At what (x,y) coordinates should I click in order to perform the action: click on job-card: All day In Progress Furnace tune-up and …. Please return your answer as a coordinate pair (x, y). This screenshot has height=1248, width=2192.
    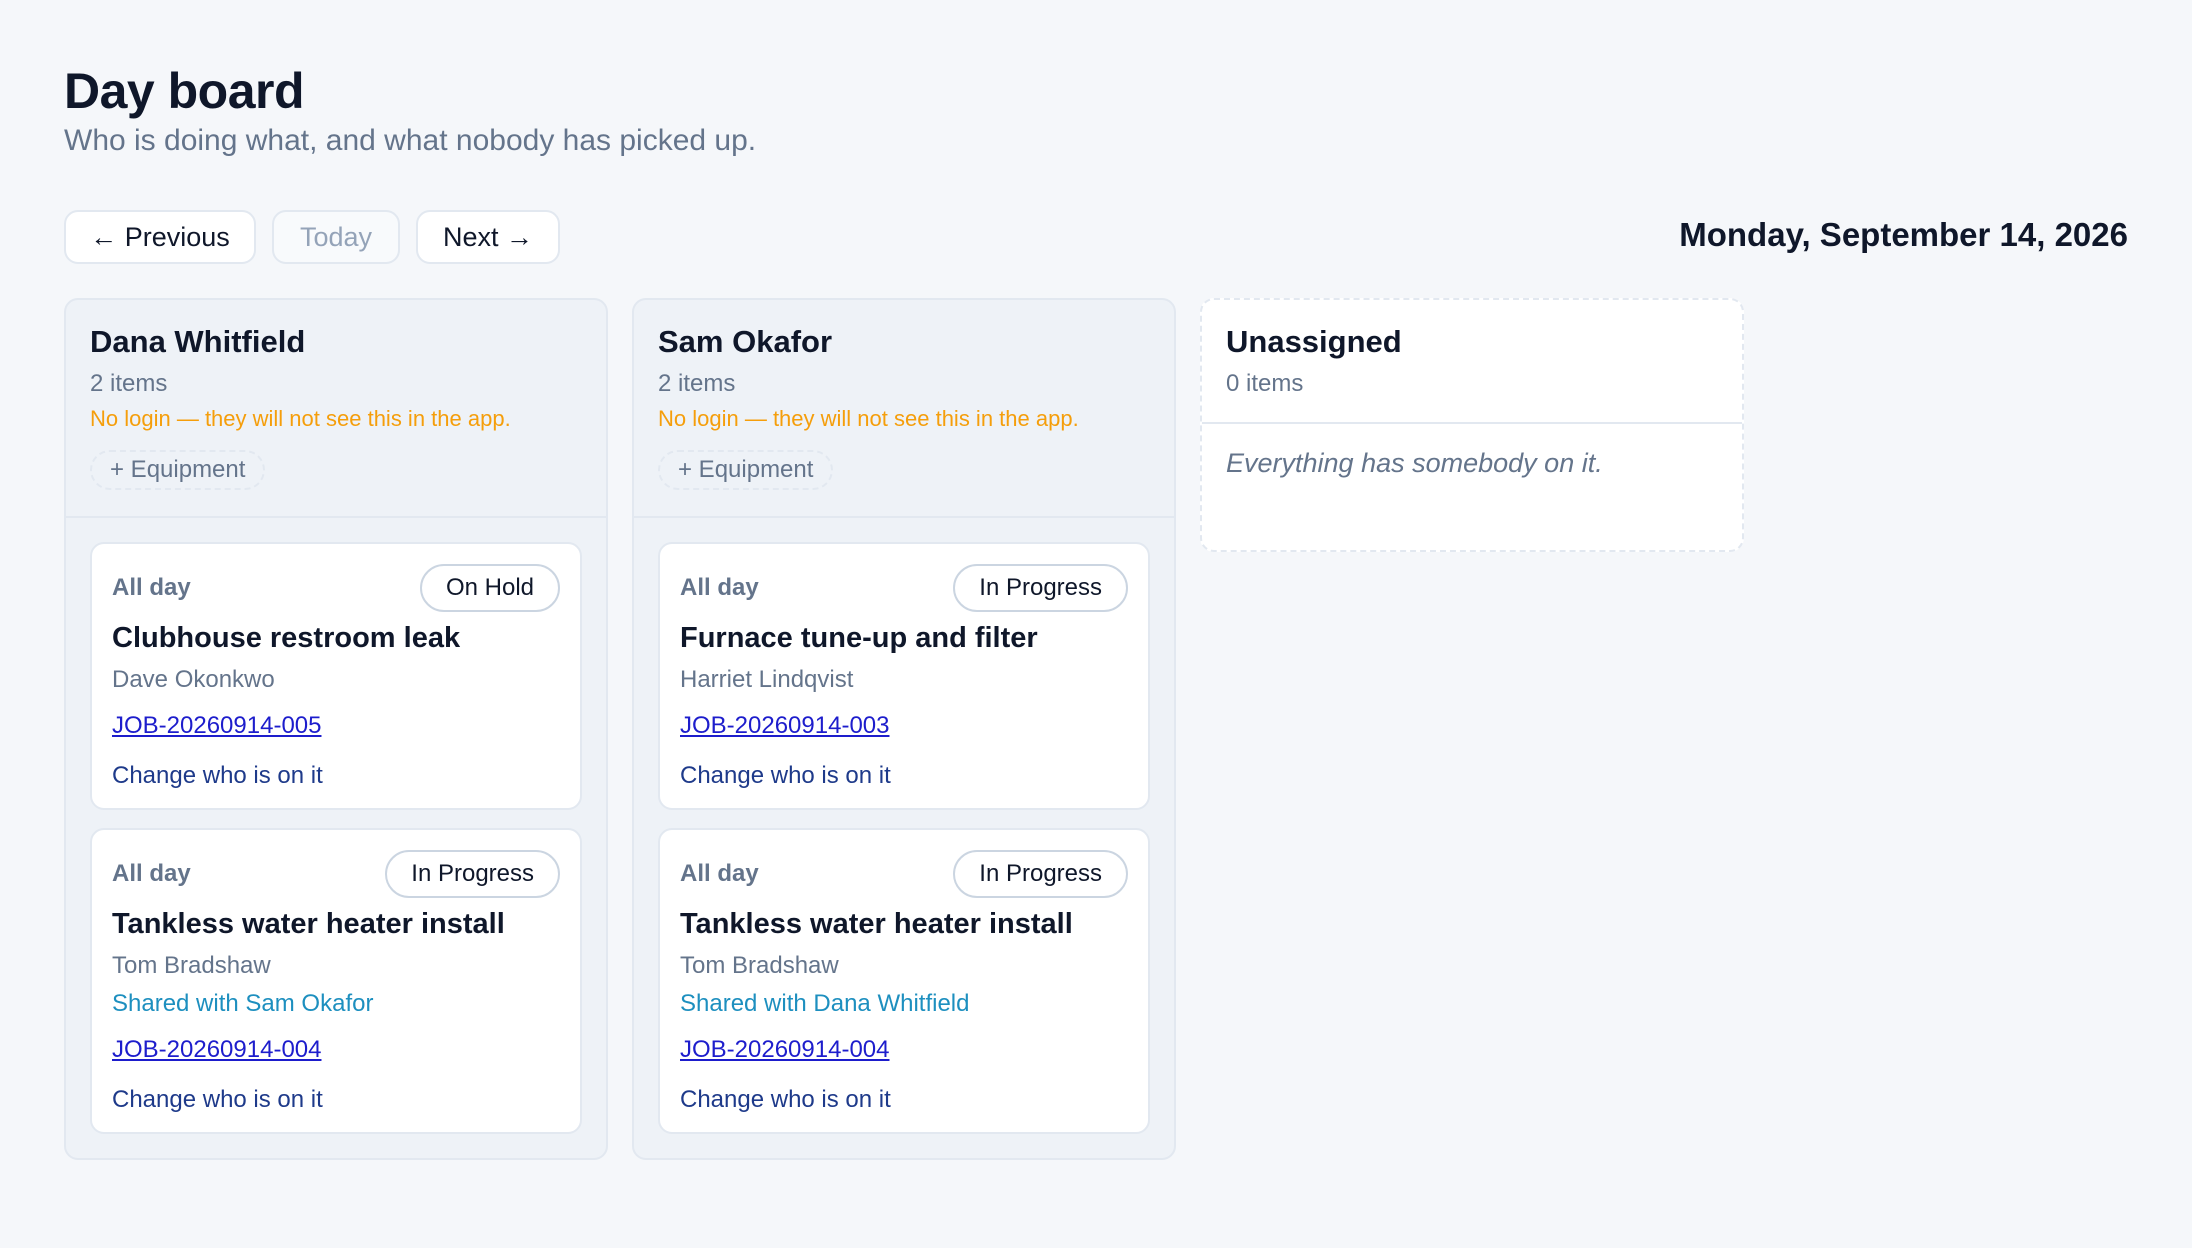
    Looking at the image, I should click on (904, 676).